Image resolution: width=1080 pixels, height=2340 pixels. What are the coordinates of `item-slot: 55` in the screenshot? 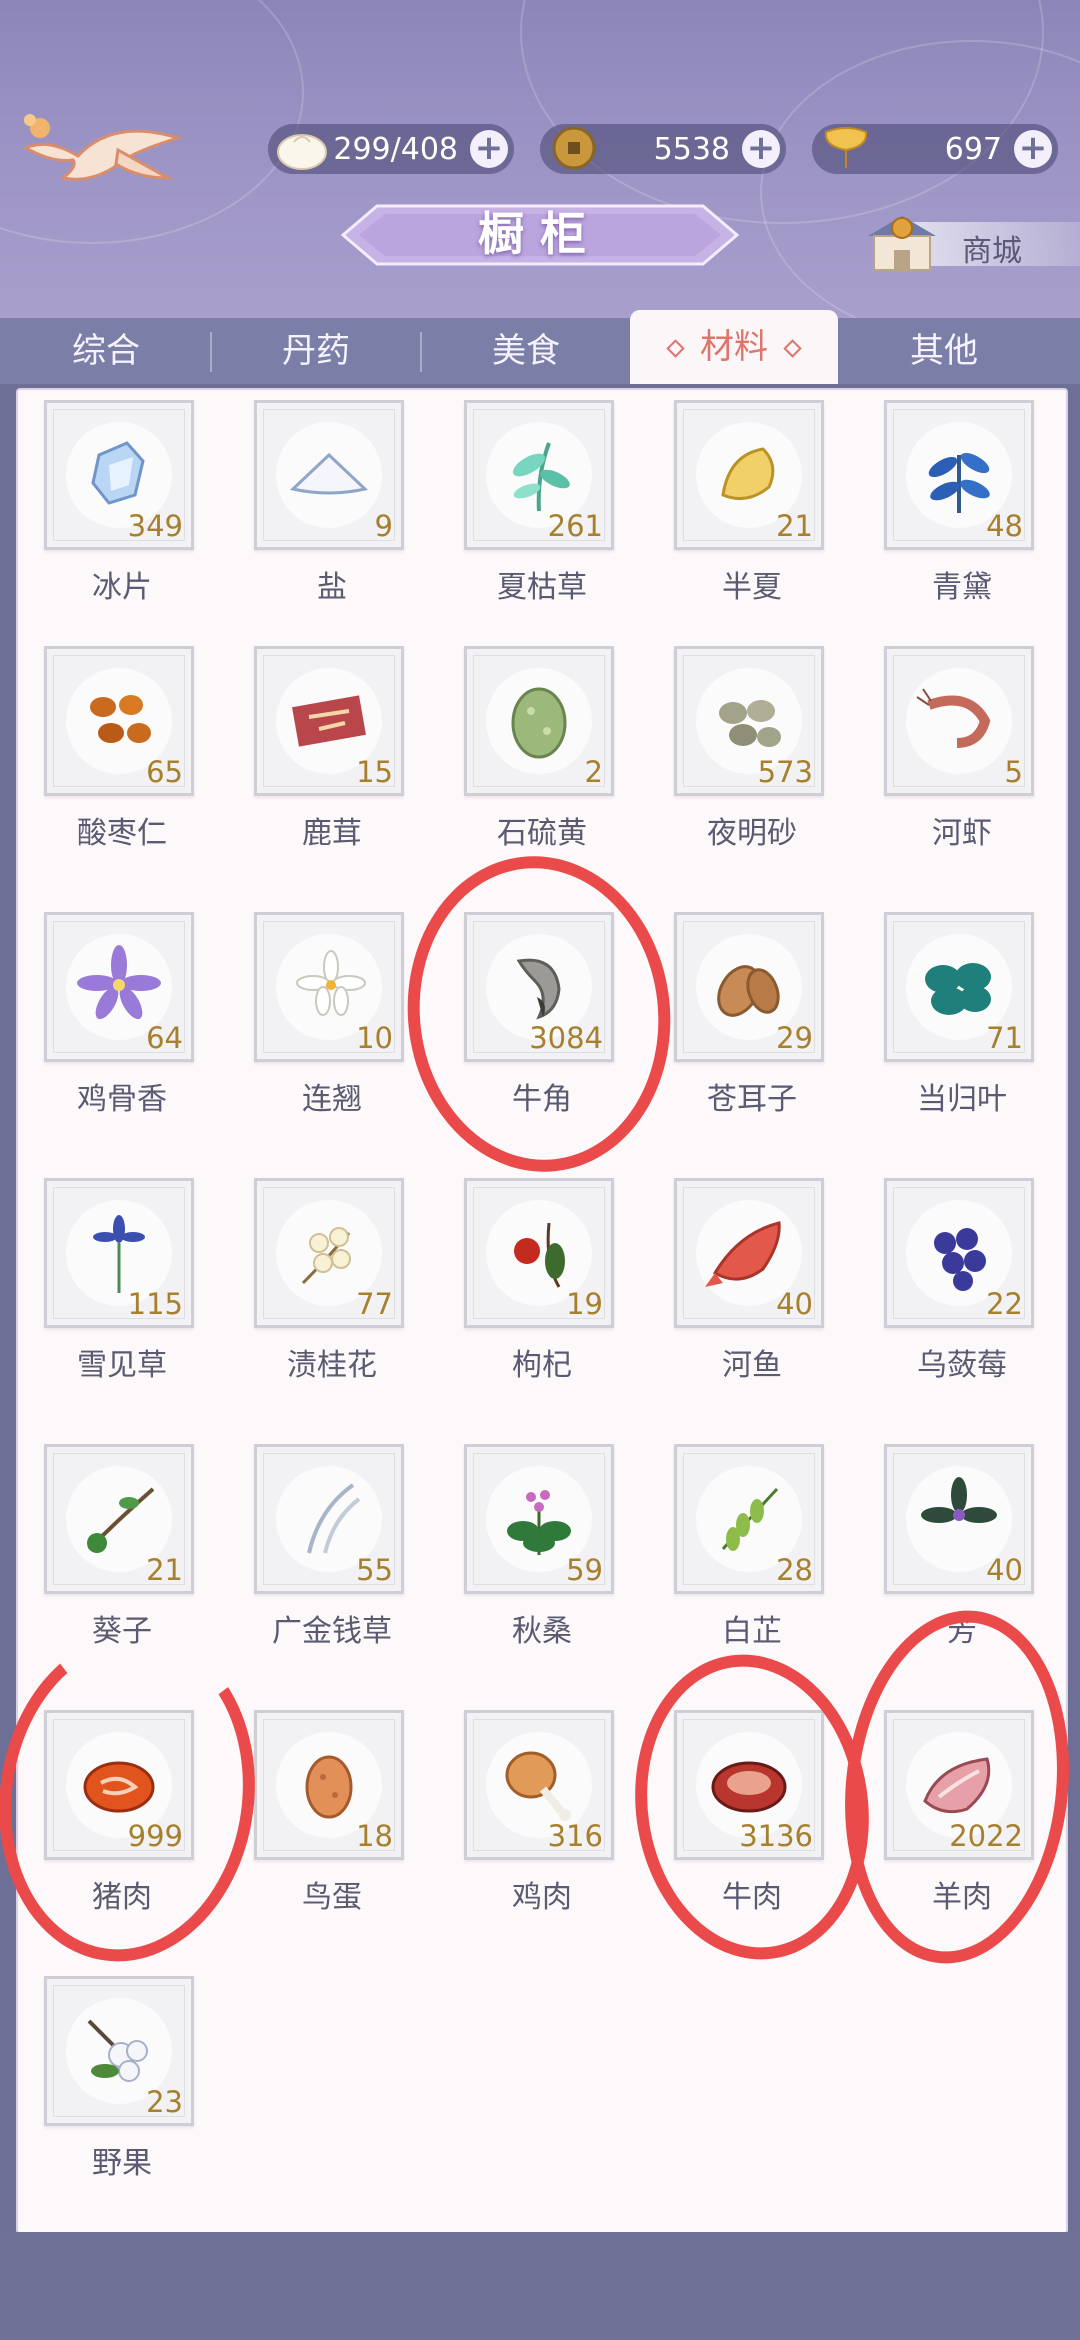 It's located at (329, 1519).